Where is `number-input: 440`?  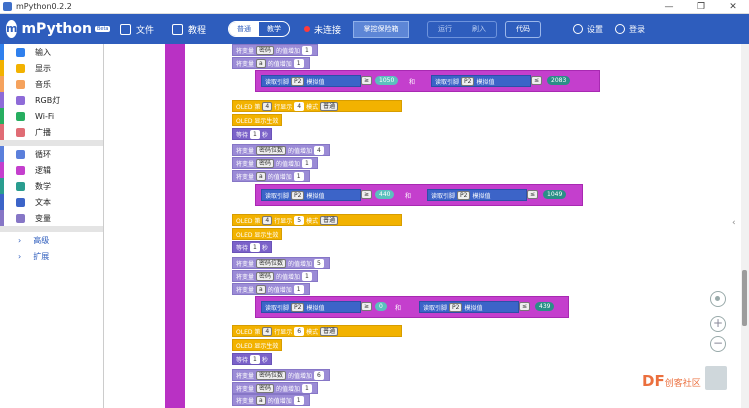 number-input: 440 is located at coordinates (385, 194).